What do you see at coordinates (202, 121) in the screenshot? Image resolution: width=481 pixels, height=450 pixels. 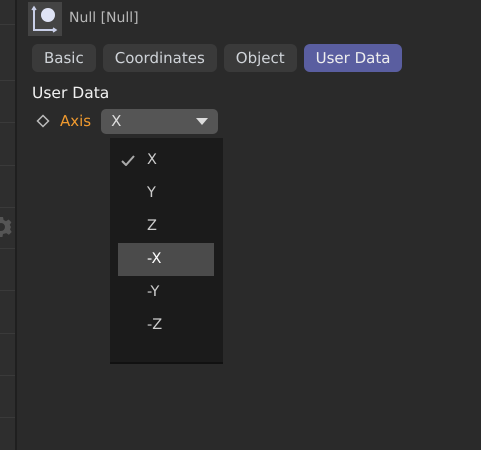 I see `caret-icon` at bounding box center [202, 121].